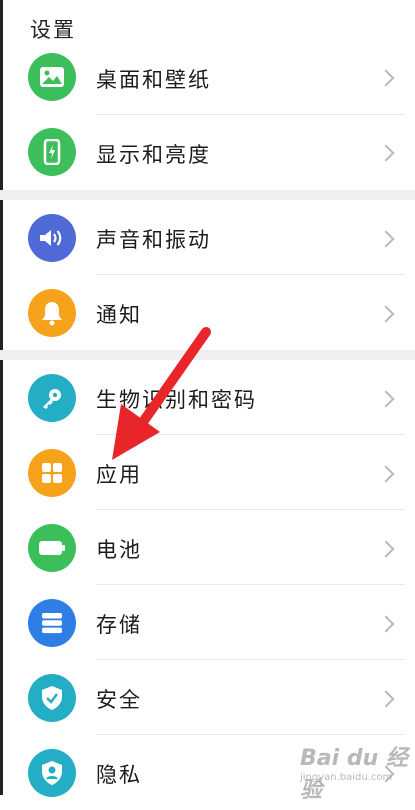  What do you see at coordinates (52, 623) in the screenshot?
I see `storage-icon` at bounding box center [52, 623].